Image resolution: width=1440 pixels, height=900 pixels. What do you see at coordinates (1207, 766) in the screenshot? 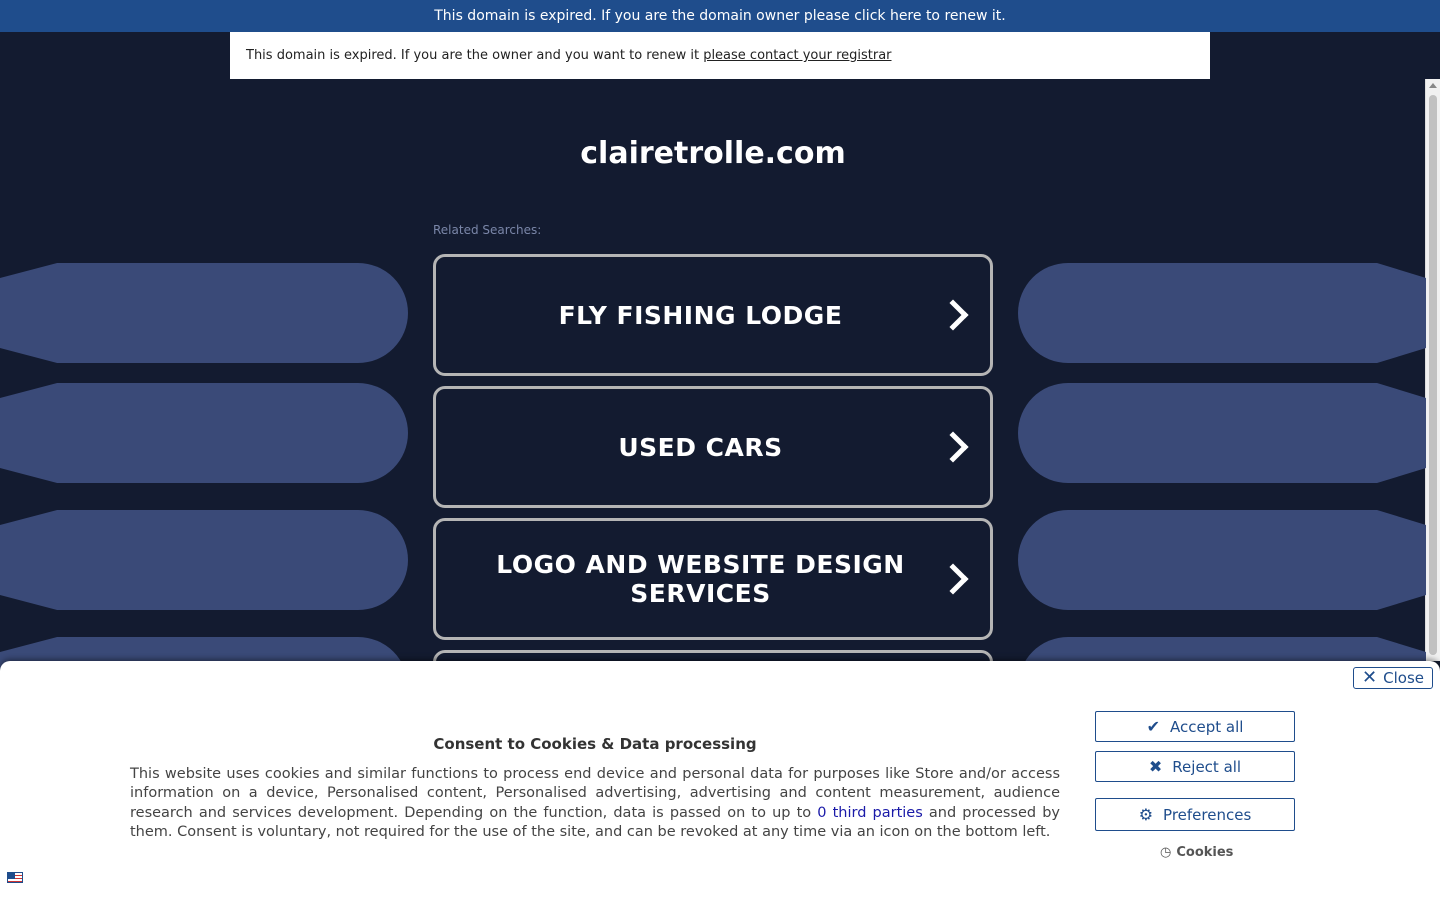
I see `reject-all-label: Reject all` at bounding box center [1207, 766].